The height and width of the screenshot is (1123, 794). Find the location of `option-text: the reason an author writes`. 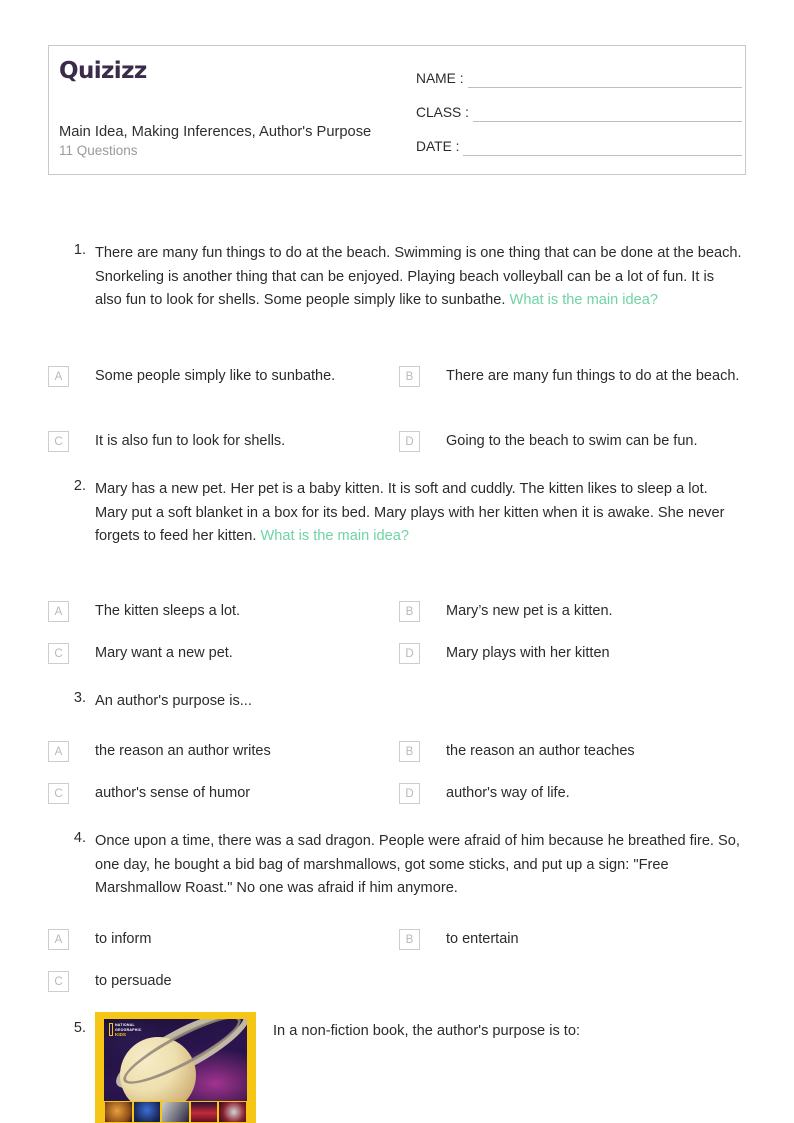

option-text: the reason an author writes is located at coordinates (183, 751).